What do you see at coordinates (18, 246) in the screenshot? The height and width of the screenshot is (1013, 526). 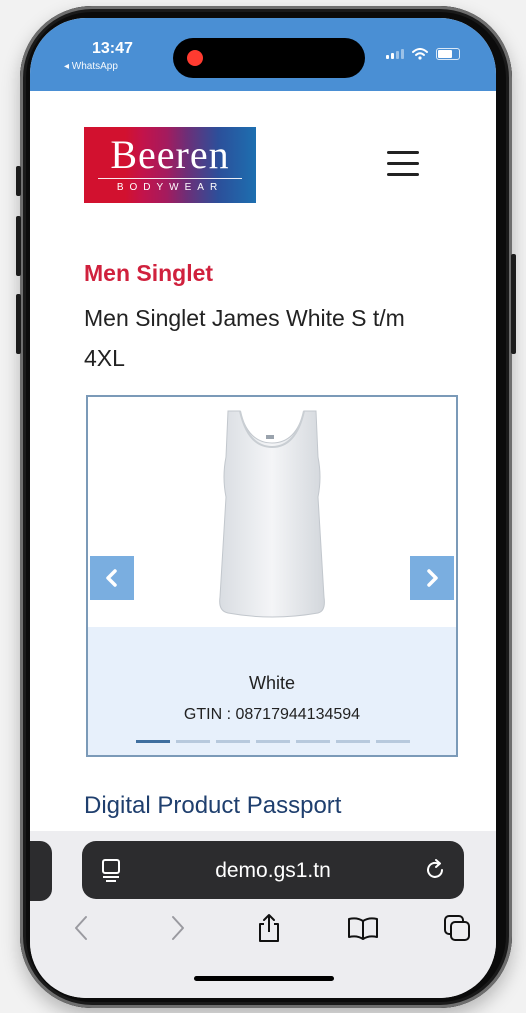 I see `volume-up-button` at bounding box center [18, 246].